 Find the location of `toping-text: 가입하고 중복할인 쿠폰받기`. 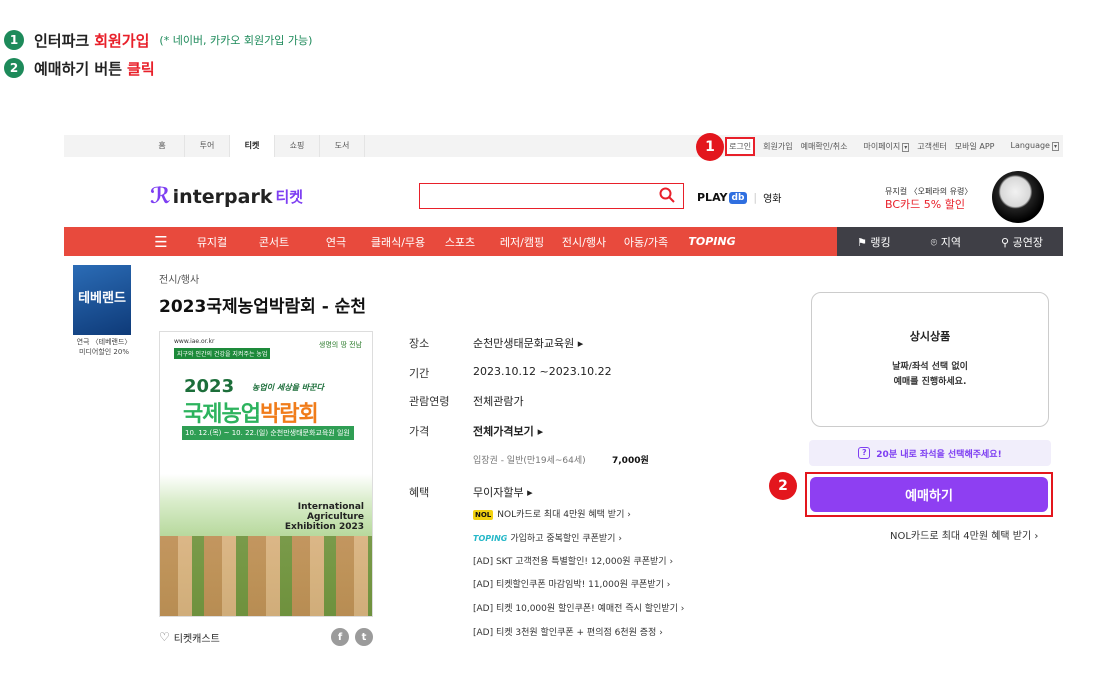

toping-text: 가입하고 중복할인 쿠폰받기 is located at coordinates (563, 539).